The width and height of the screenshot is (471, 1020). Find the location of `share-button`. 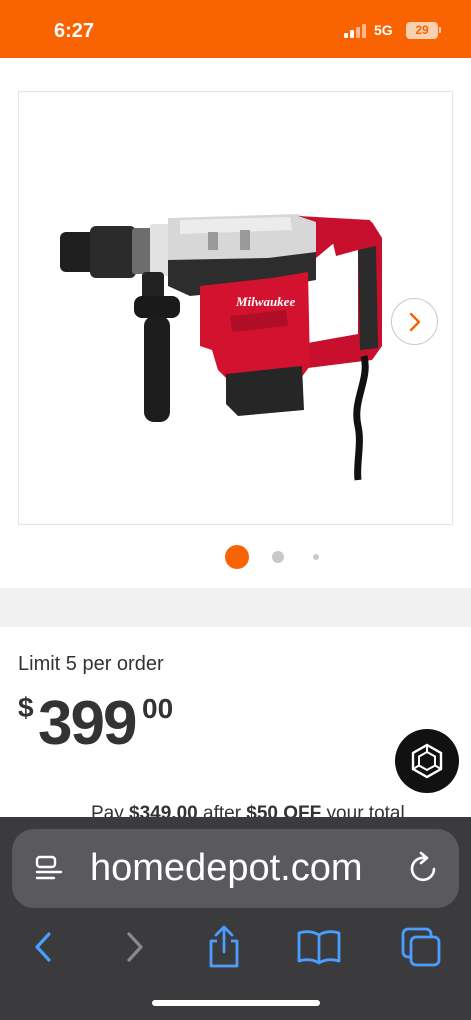

share-button is located at coordinates (224, 947).